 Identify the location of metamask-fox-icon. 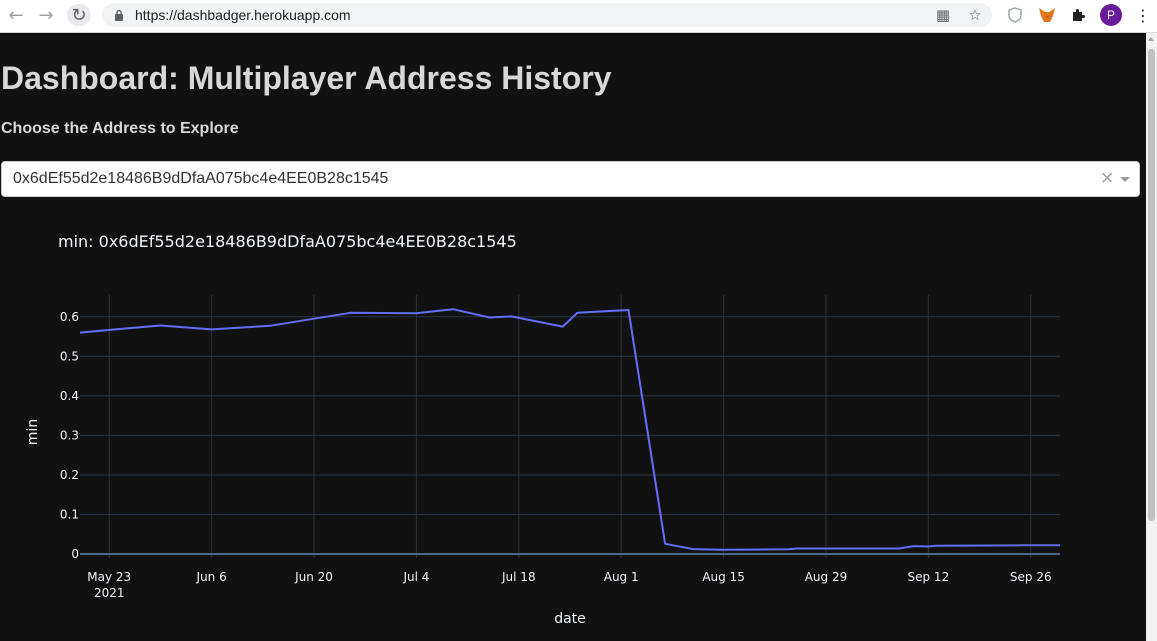
(1047, 15).